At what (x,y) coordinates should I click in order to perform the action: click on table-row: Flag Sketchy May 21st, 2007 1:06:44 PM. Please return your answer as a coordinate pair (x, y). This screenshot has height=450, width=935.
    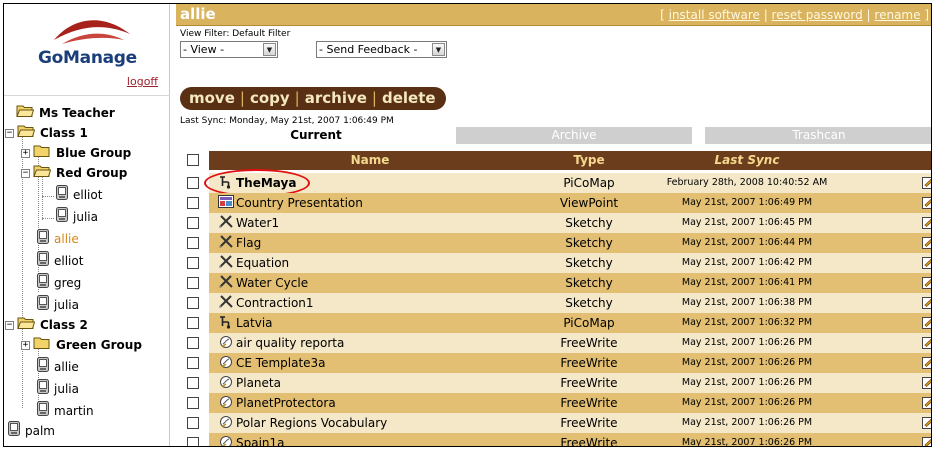
    Looking at the image, I should click on (553, 243).